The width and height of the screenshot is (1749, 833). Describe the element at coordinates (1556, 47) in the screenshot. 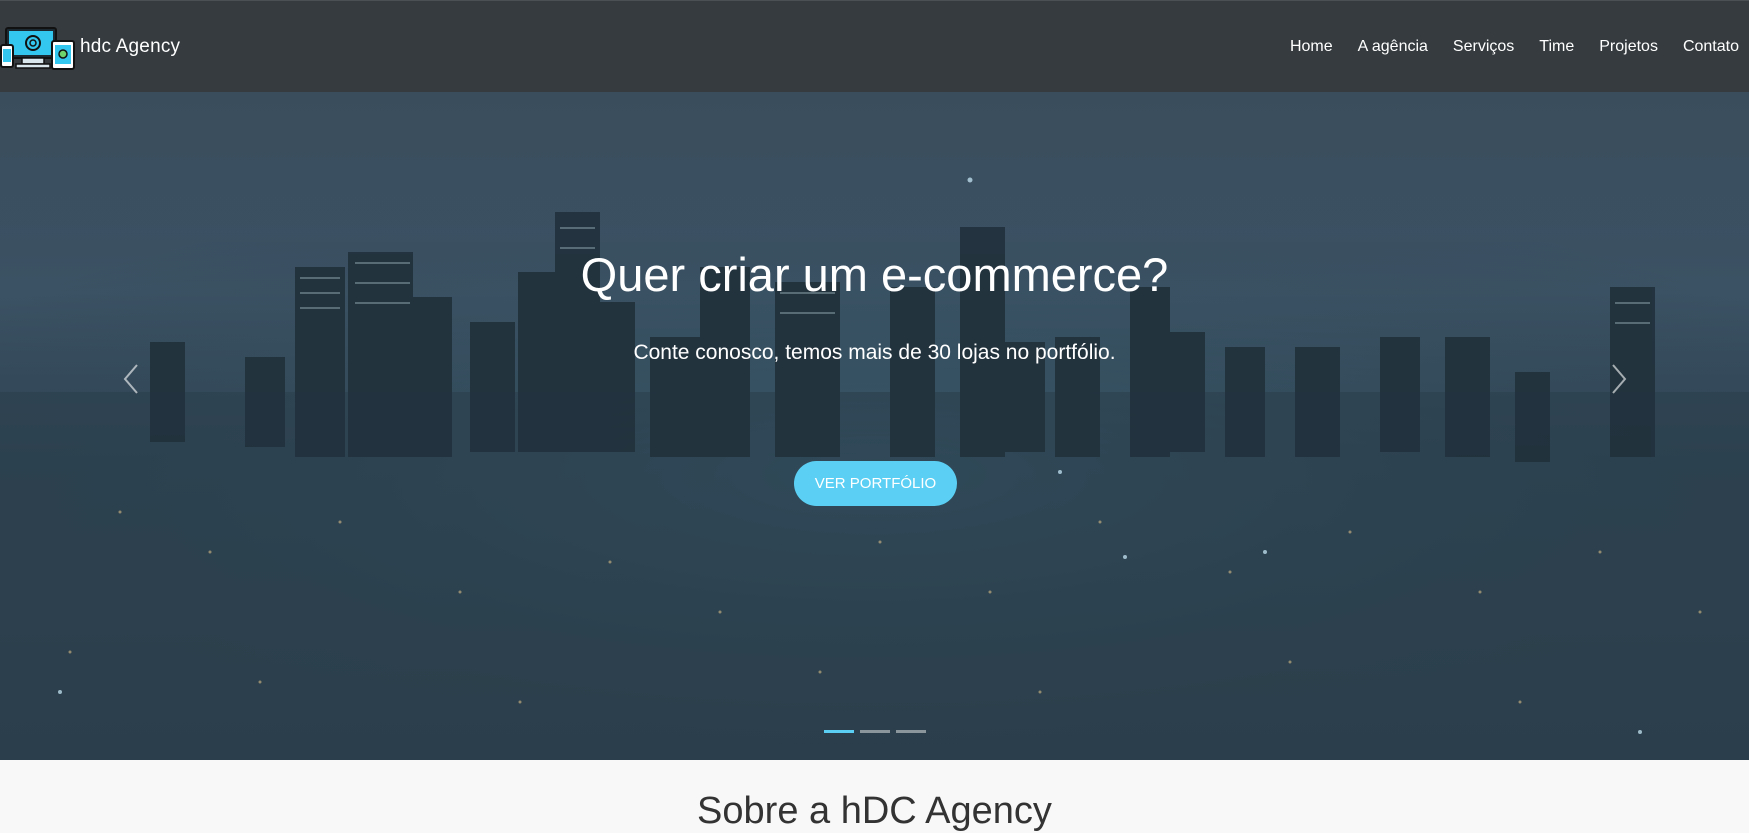

I see `nav-link-time: Time` at that location.